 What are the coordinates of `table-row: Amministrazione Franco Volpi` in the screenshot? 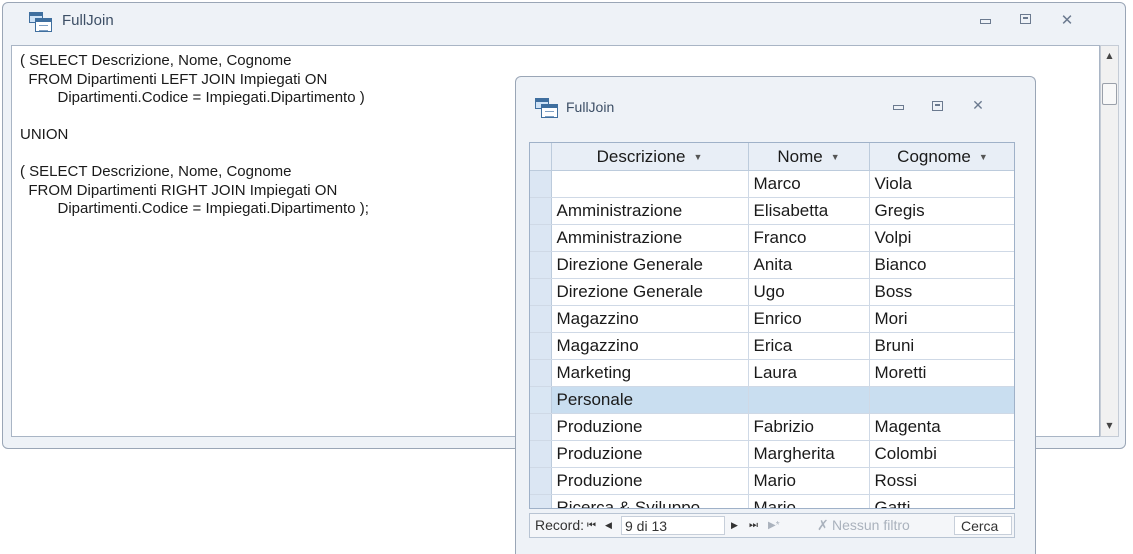 It's located at (772, 238).